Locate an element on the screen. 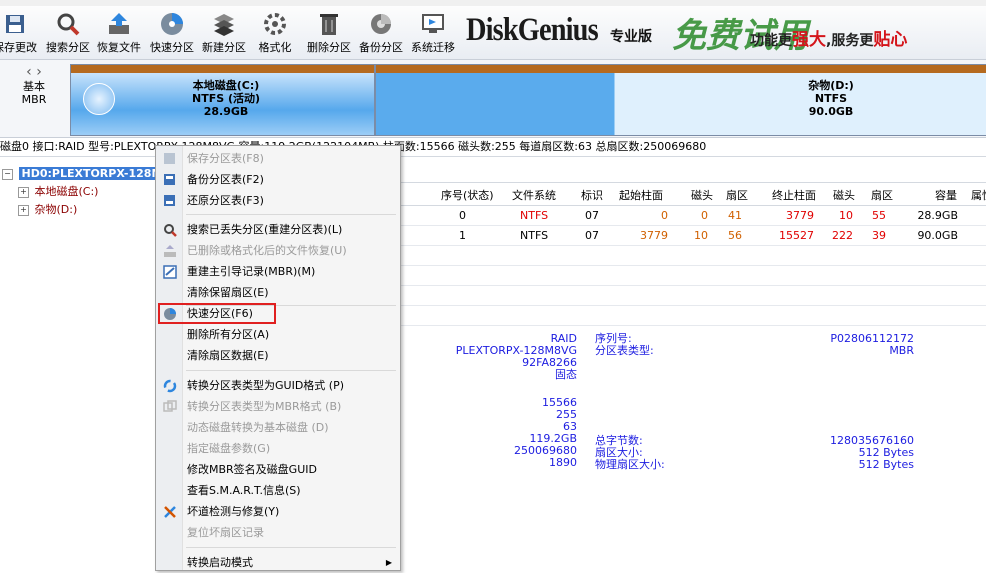  menu-item-recover-files: 已删除或格式化后的文件恢复(U) is located at coordinates (278, 250).